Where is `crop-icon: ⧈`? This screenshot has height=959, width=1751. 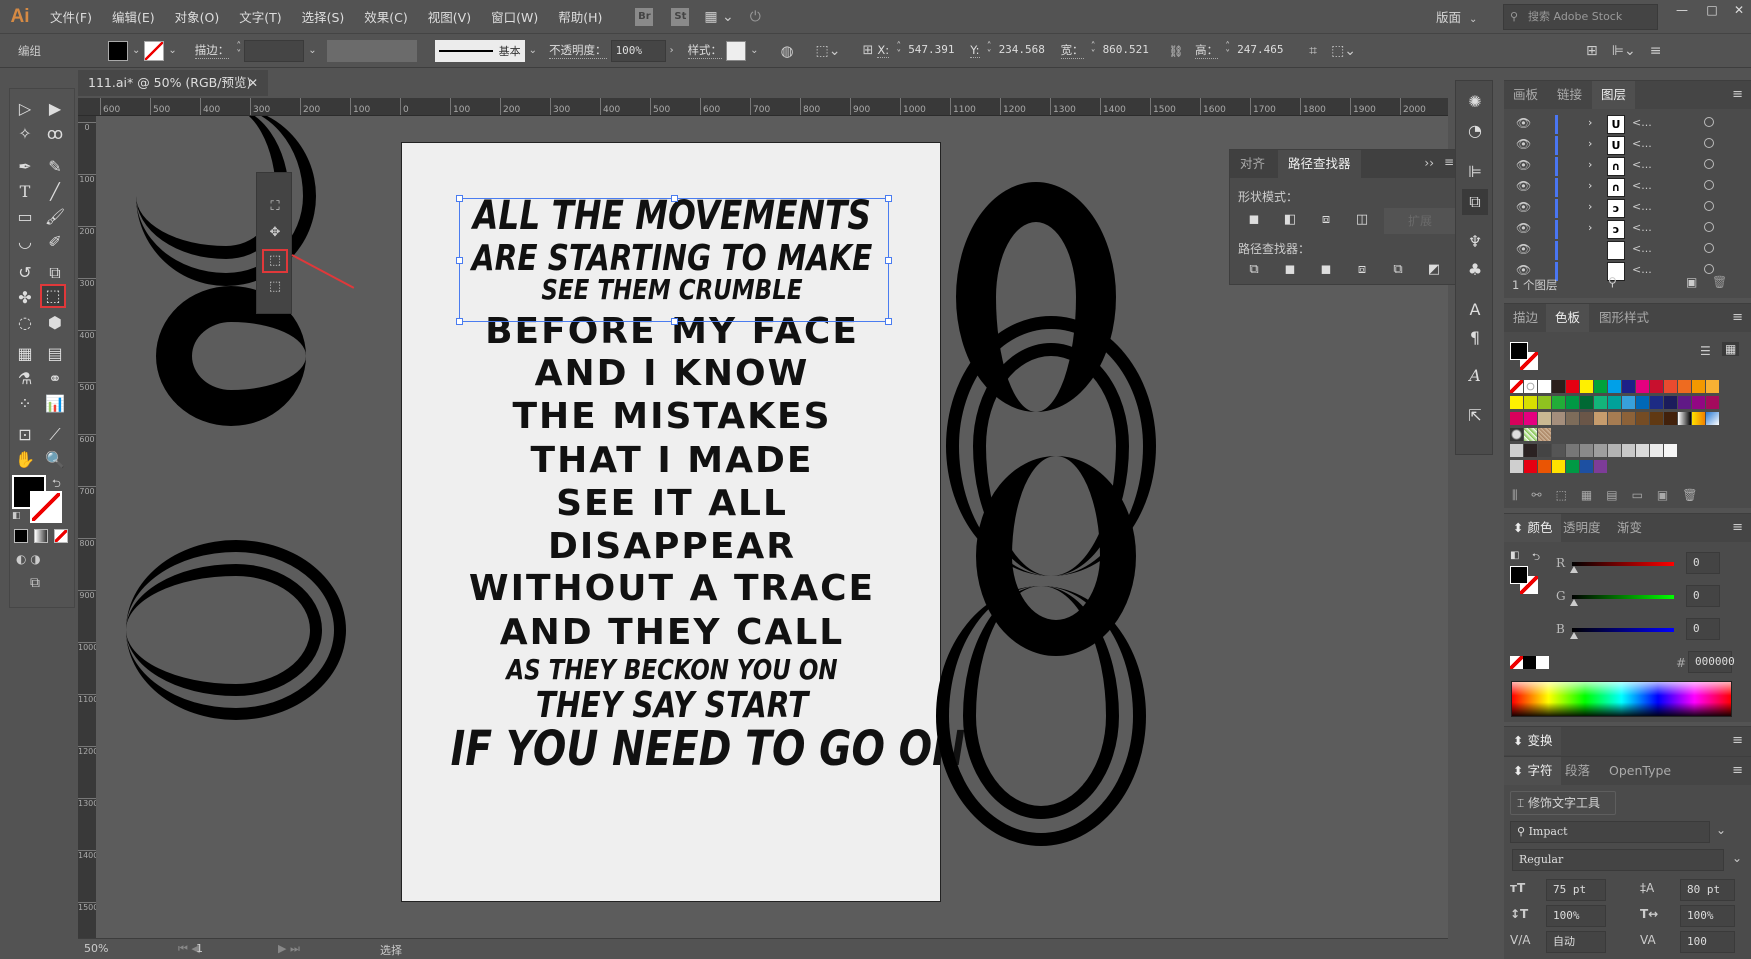 crop-icon: ⧈ is located at coordinates (1362, 271).